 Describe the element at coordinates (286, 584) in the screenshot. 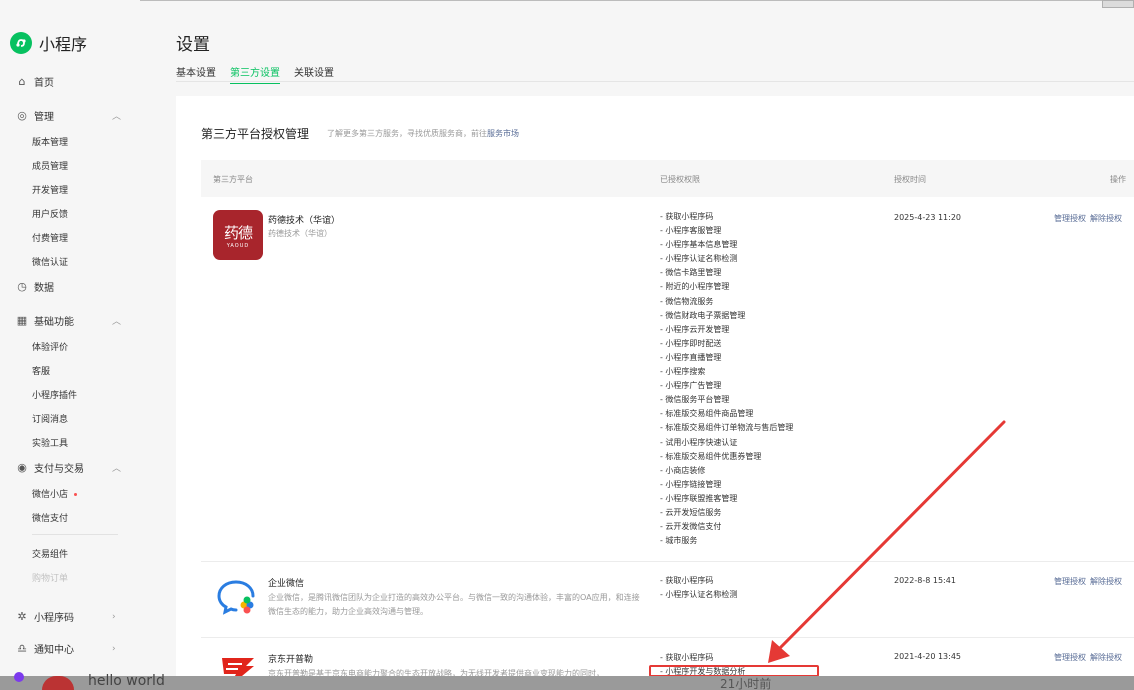

I see `platform-name: 企业微信` at that location.